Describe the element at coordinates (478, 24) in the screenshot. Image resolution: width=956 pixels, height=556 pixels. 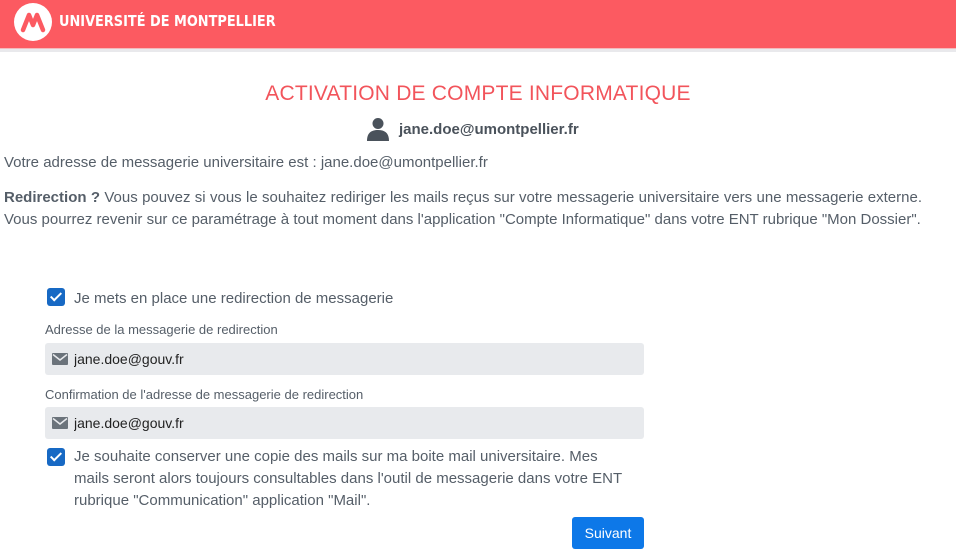
I see `top-header: UNIVERSITÉ DE MONTPELLIER` at that location.